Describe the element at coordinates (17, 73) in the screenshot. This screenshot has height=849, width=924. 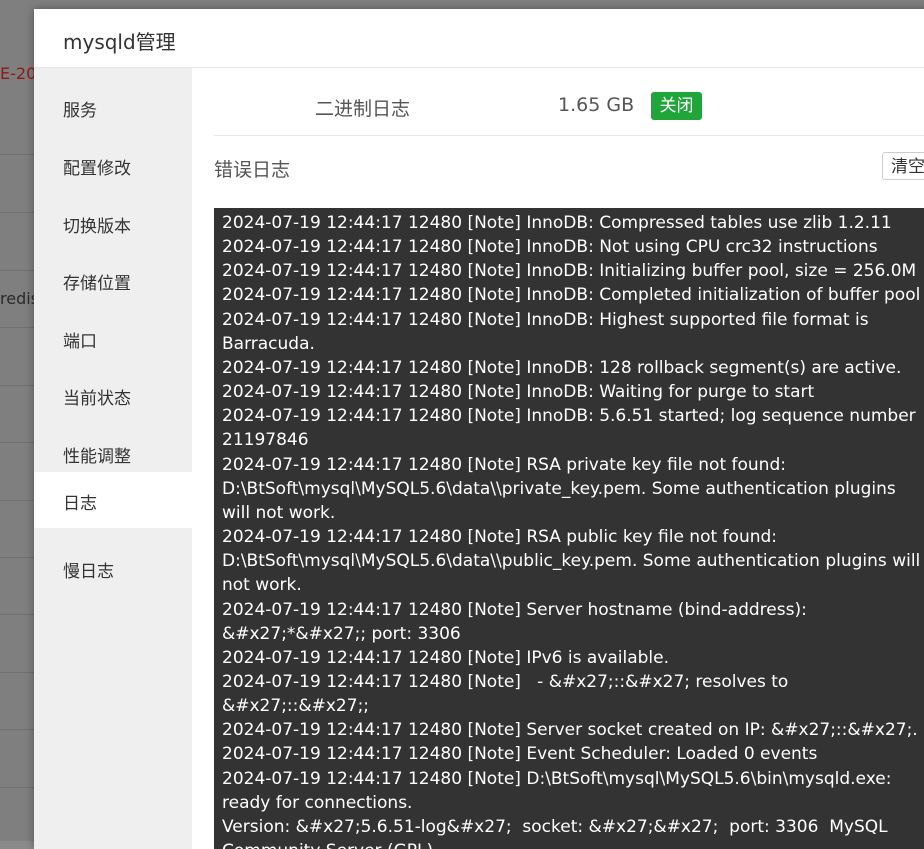
I see `background-partial-text: E-20` at that location.